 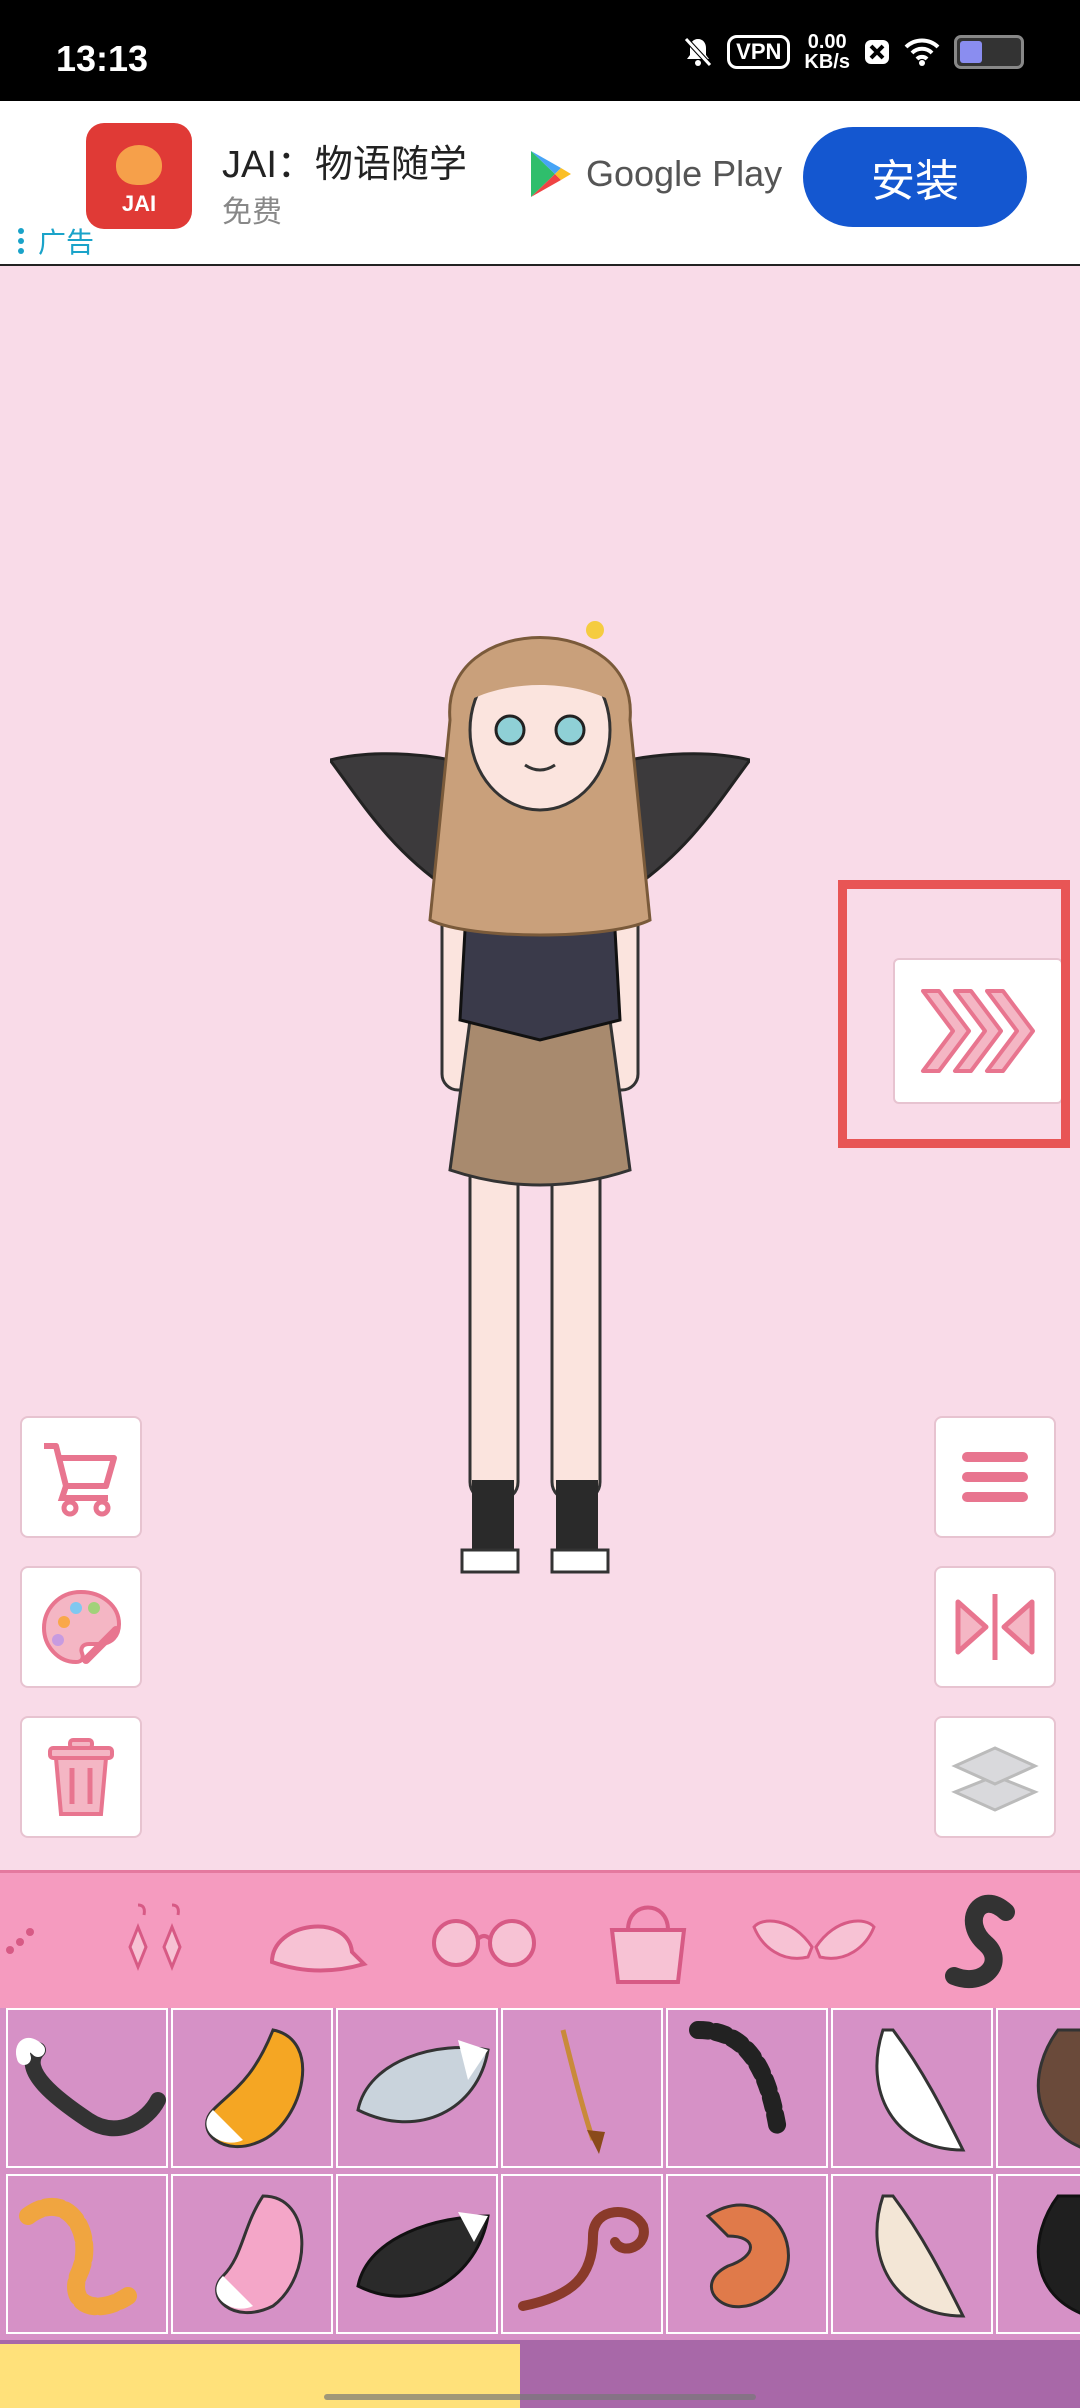 I want to click on ad-banner: JAI JAI：物语随学 免费 Google Play 安装 广告, so click(x=540, y=183).